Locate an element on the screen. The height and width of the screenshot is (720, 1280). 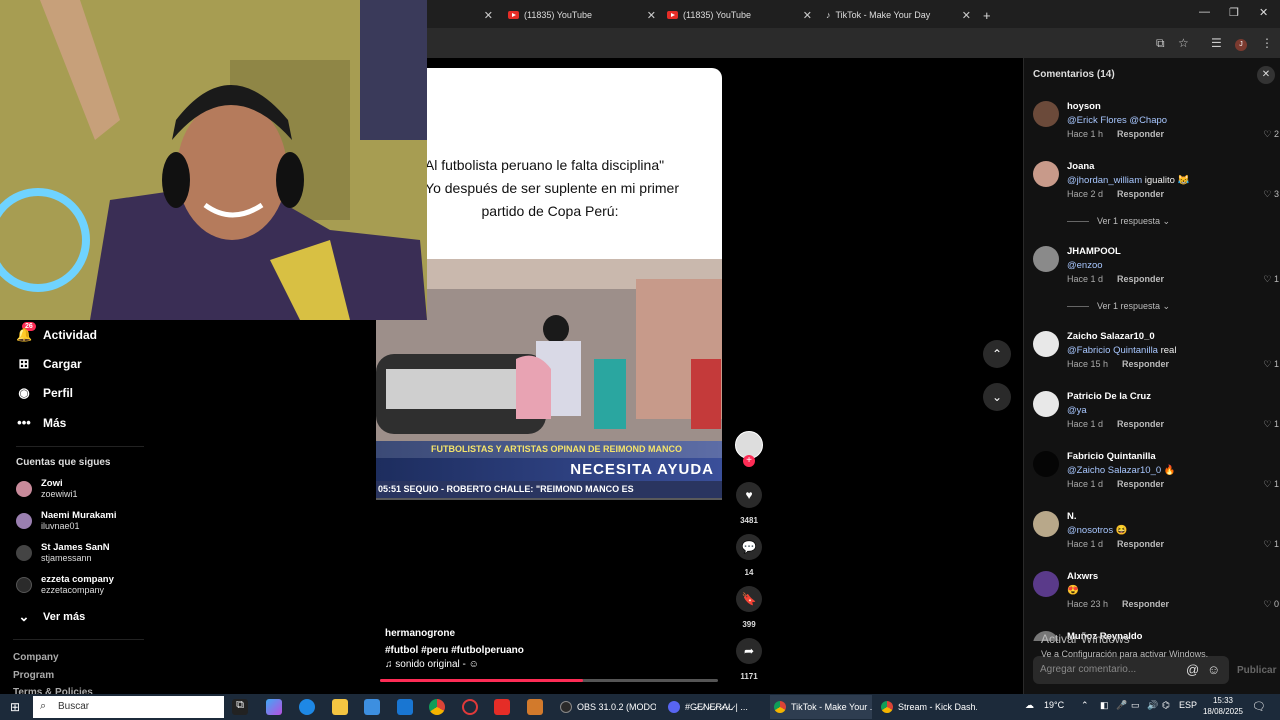
copilot-icon is located at coordinates (274, 707).